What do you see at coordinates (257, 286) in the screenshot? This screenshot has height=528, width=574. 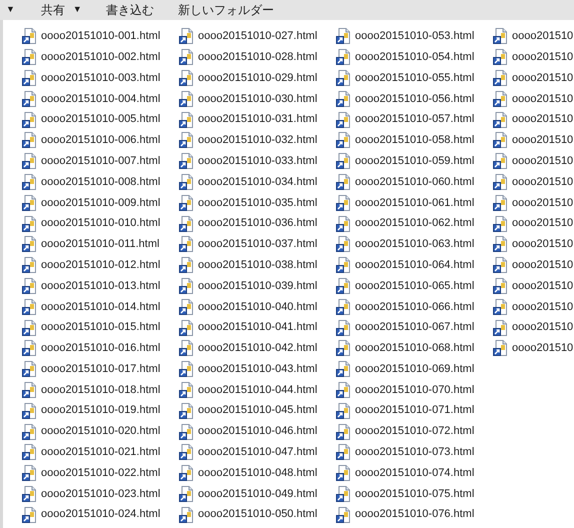 I see `file-item: oooo20151010-039.html` at bounding box center [257, 286].